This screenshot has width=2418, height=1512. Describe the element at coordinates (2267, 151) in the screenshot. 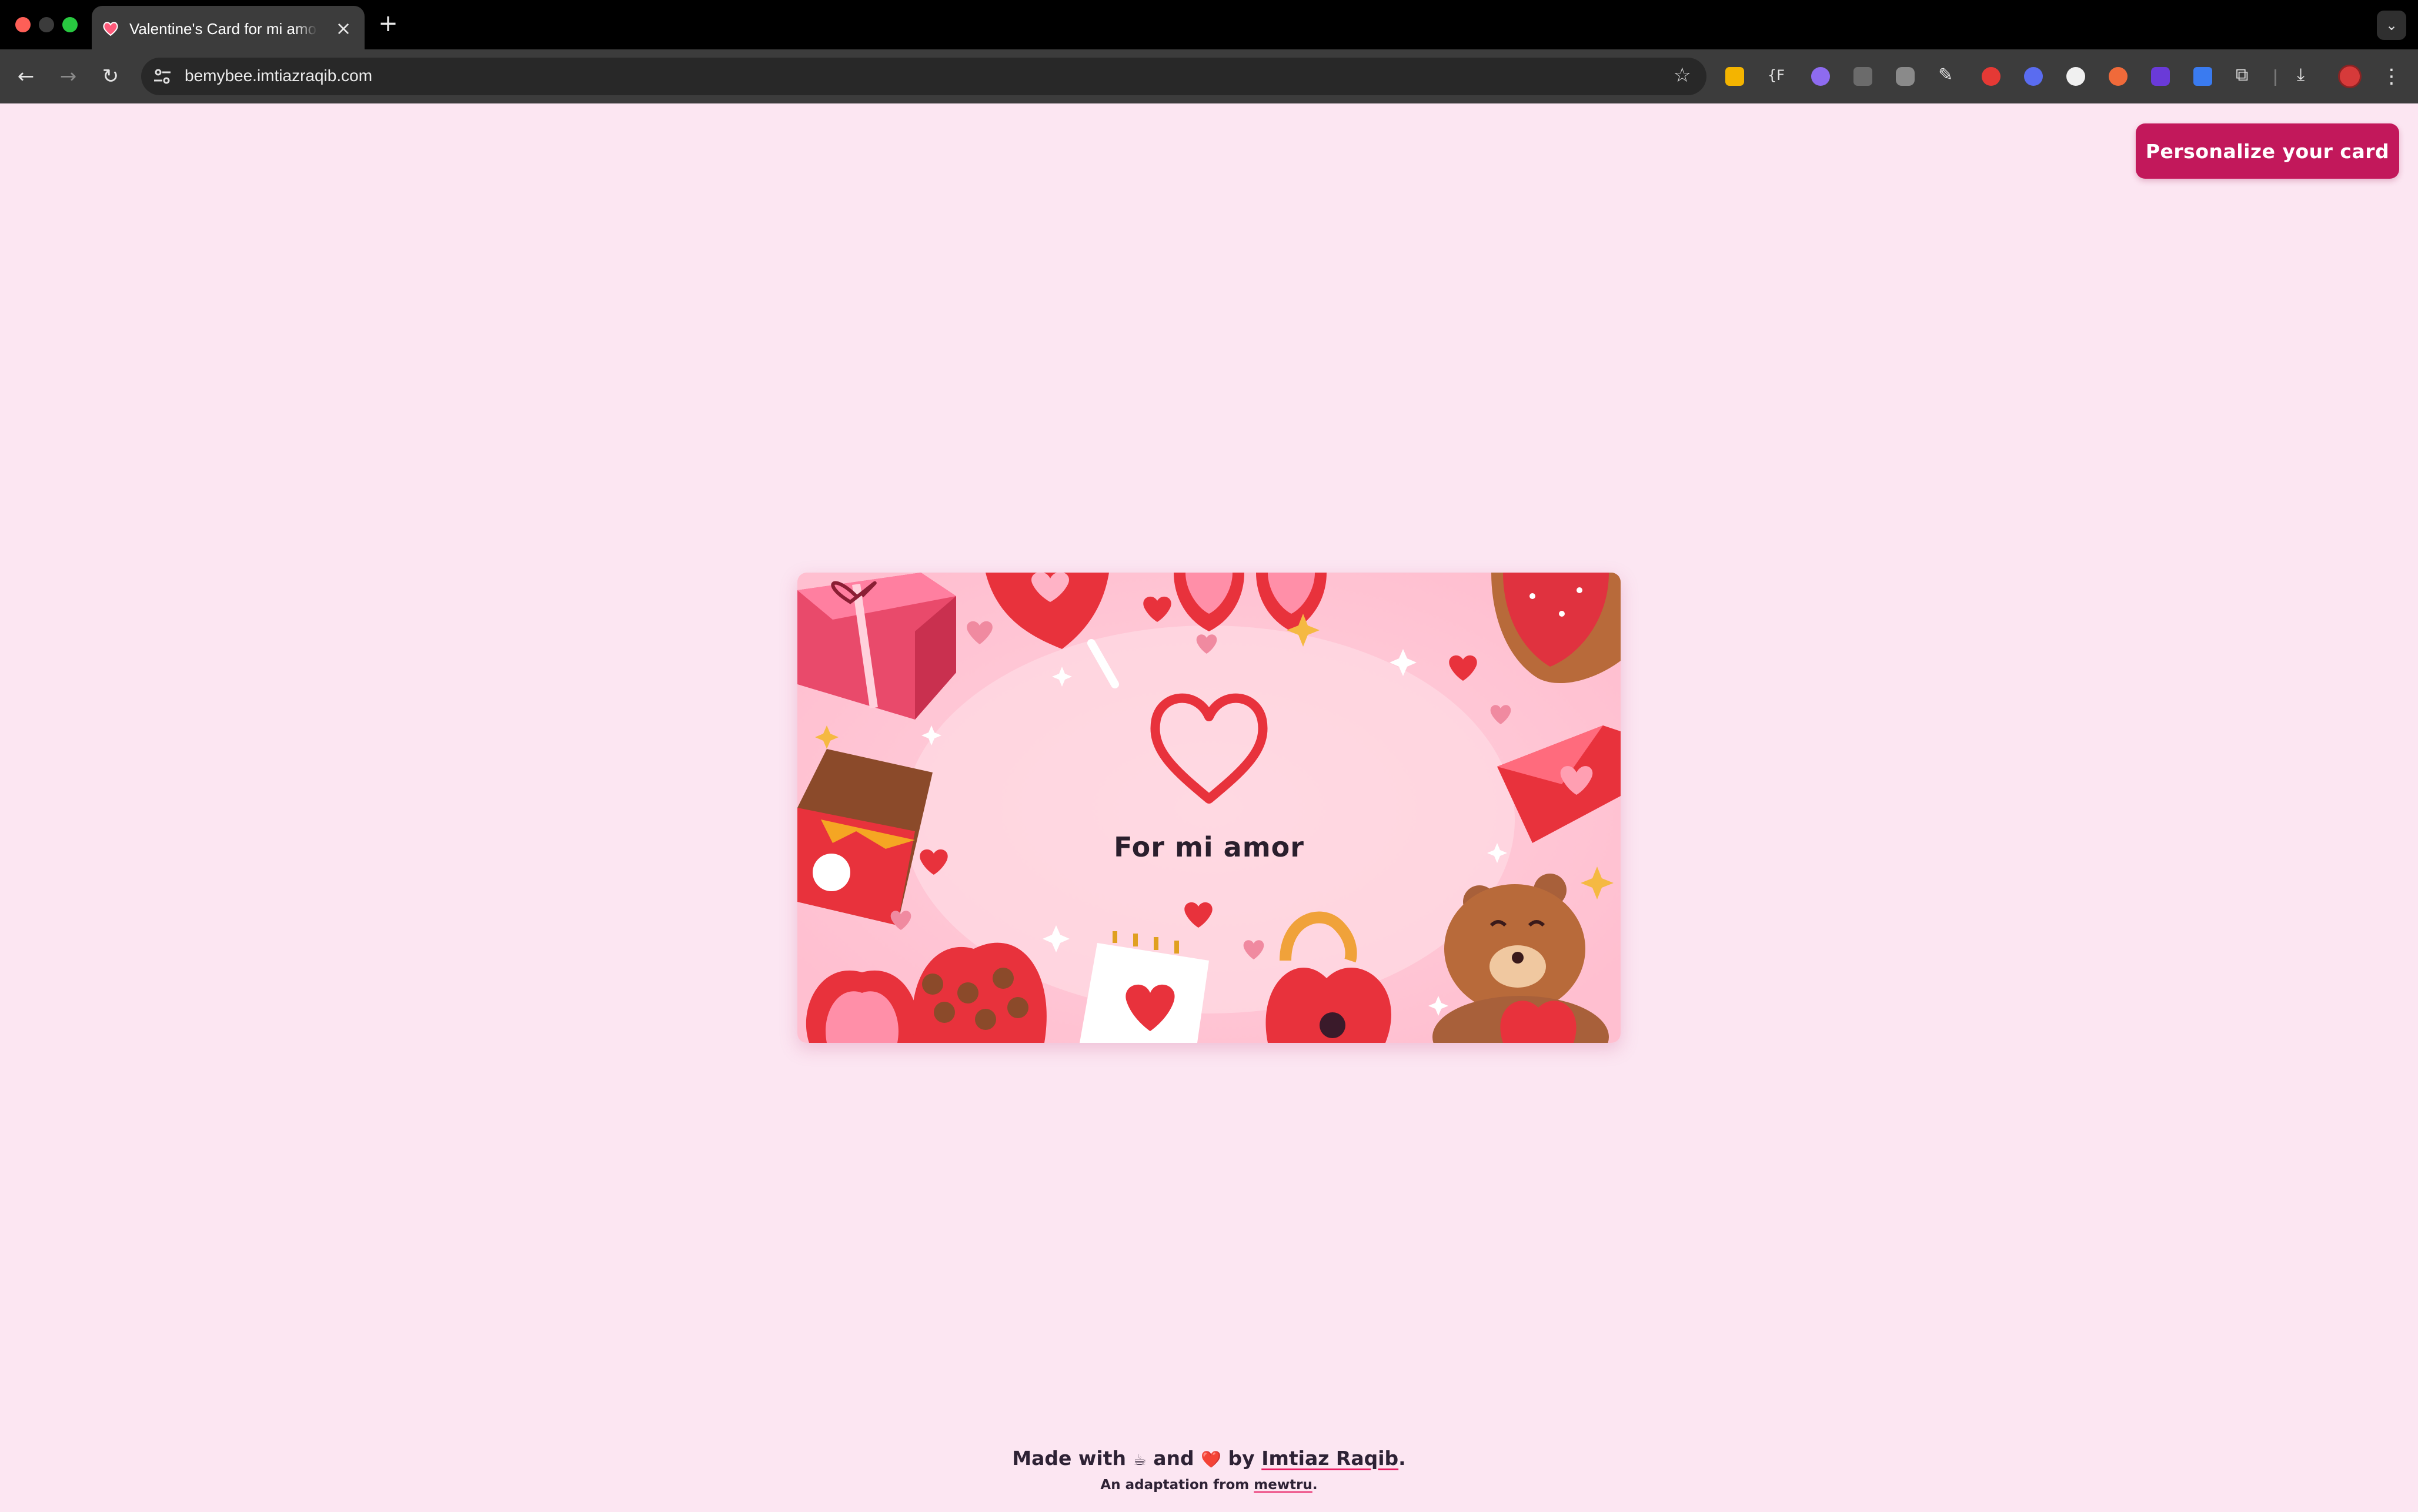

I see `personalize-card-button: Personalize your card` at that location.